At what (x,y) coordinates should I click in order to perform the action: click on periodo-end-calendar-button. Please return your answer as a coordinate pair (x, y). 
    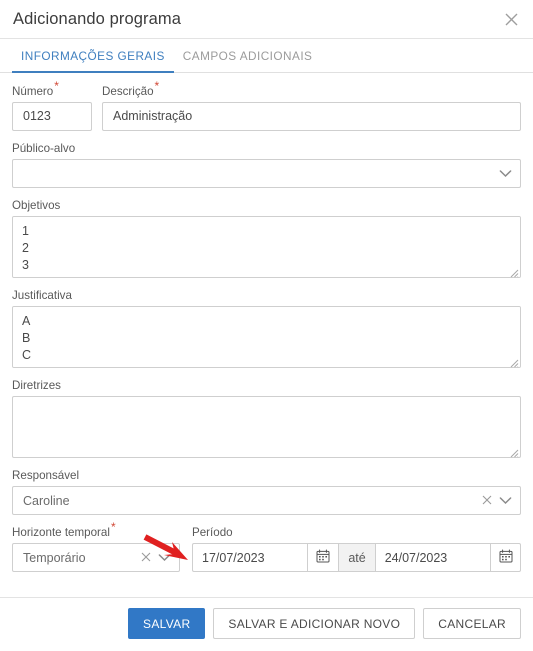
    Looking at the image, I should click on (506, 557).